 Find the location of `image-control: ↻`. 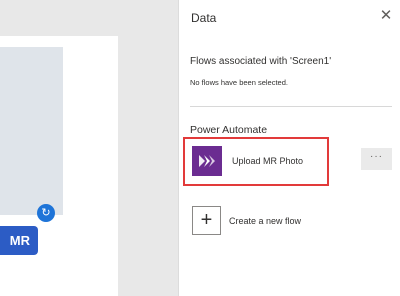

image-control: ↻ is located at coordinates (31, 134).